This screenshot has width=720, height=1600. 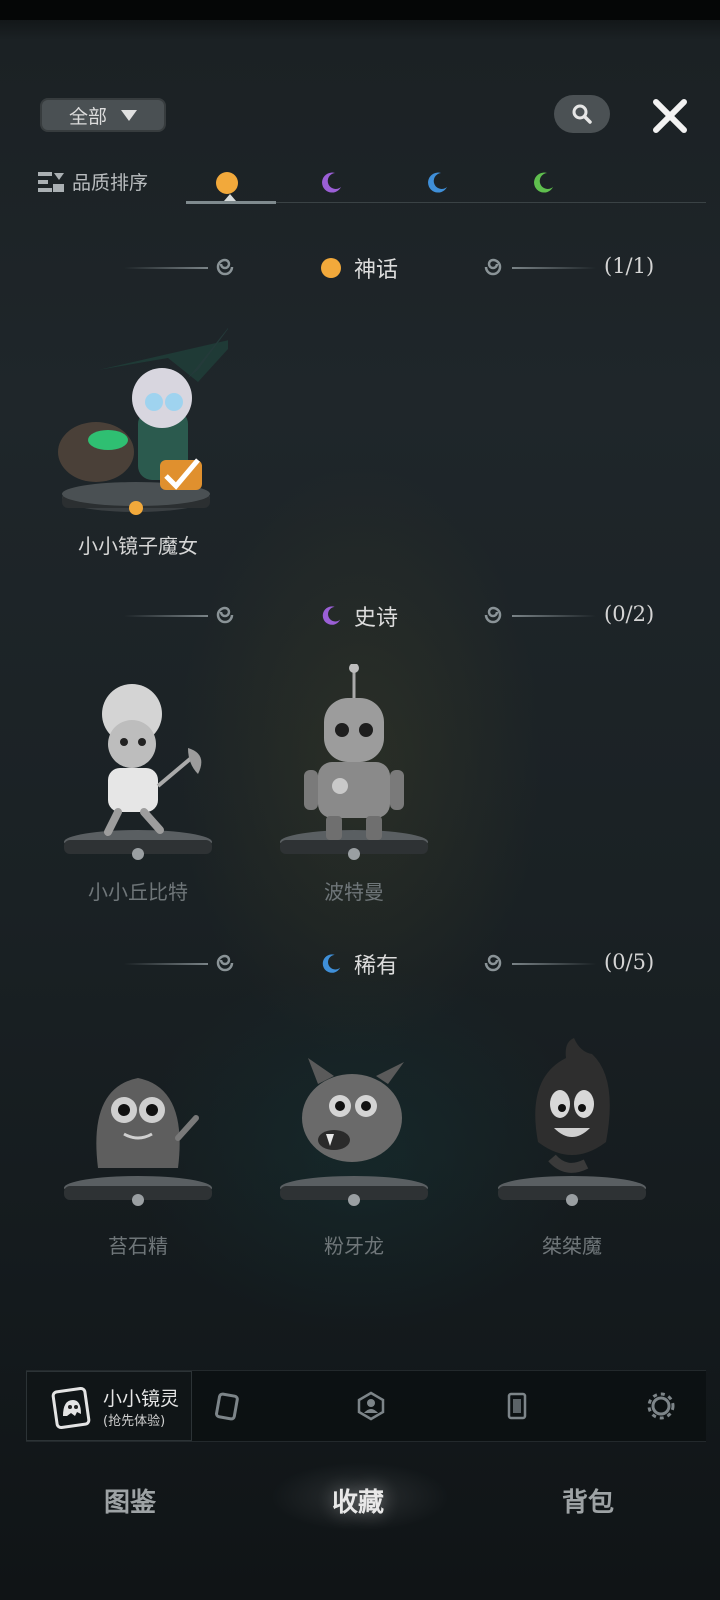 What do you see at coordinates (354, 892) in the screenshot?
I see `item-name: 波特曼` at bounding box center [354, 892].